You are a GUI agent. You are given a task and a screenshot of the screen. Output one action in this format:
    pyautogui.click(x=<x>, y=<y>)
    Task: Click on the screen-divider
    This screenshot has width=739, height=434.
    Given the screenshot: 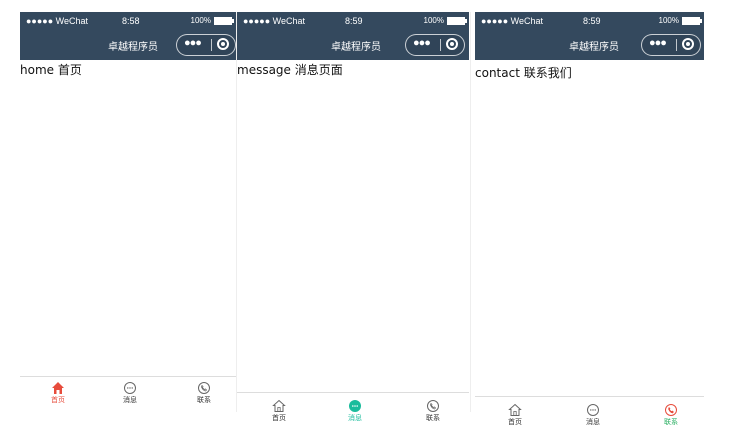 What is the action you would take?
    pyautogui.click(x=470, y=212)
    